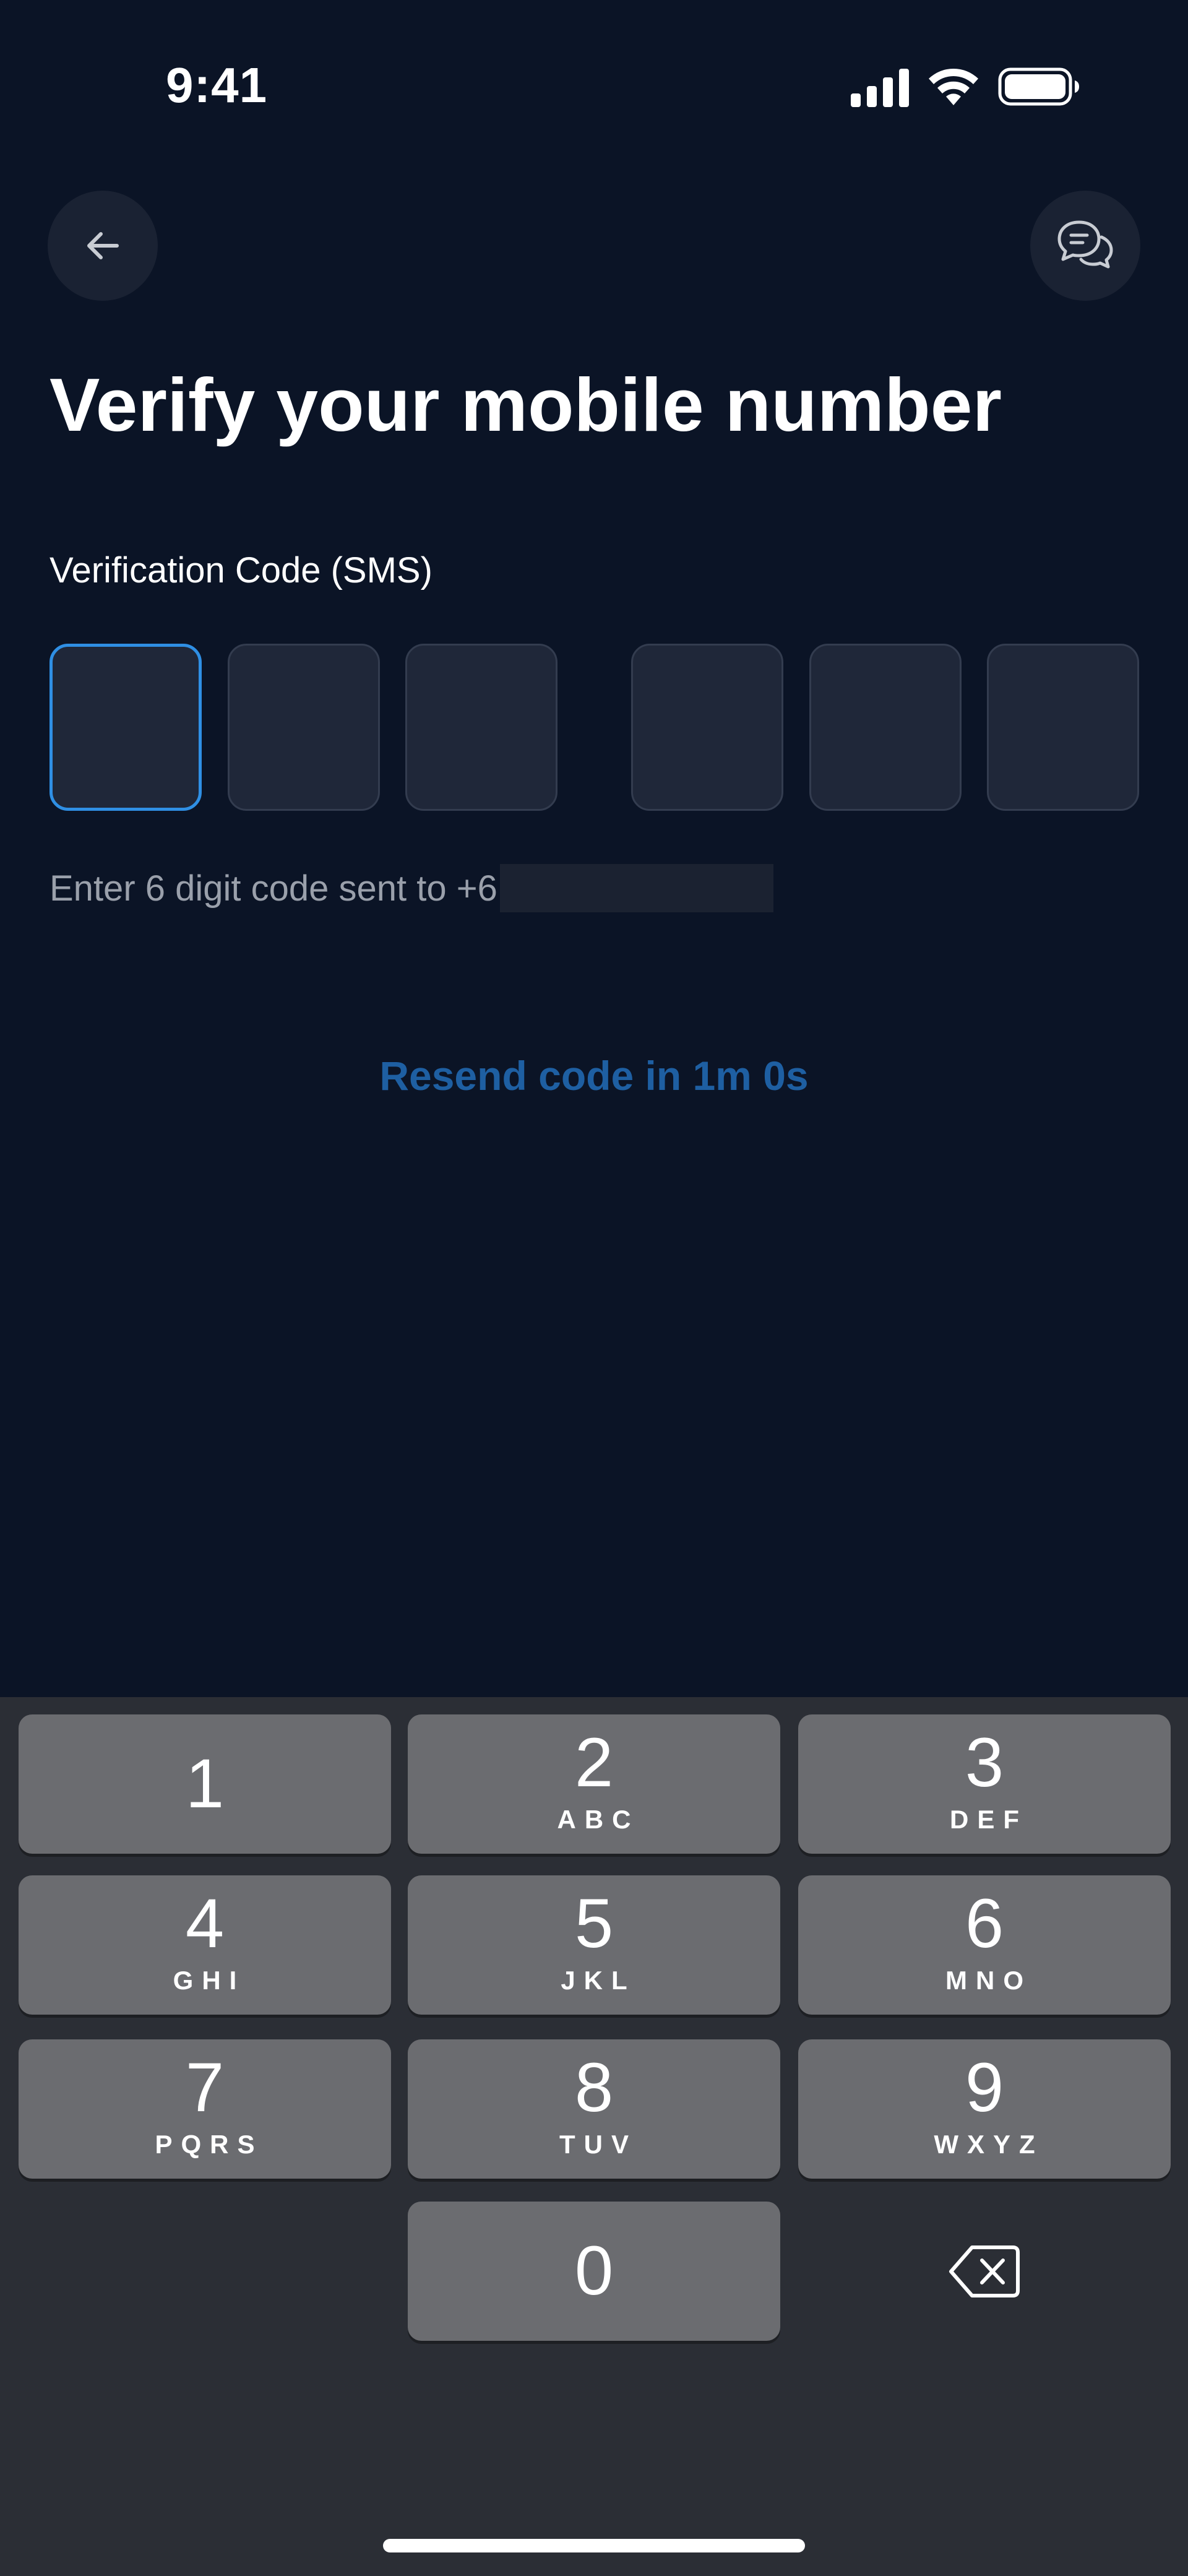 This screenshot has width=1188, height=2576. What do you see at coordinates (205, 1923) in the screenshot?
I see `key-digit: 4` at bounding box center [205, 1923].